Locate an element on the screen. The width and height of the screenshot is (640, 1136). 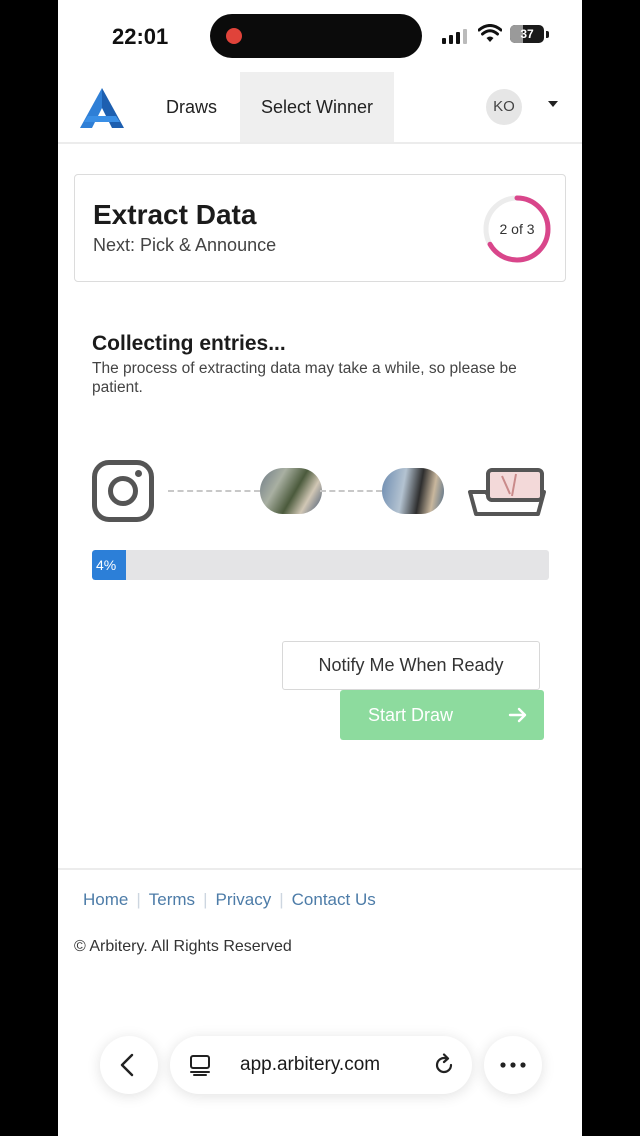
back-button is located at coordinates (129, 1065).